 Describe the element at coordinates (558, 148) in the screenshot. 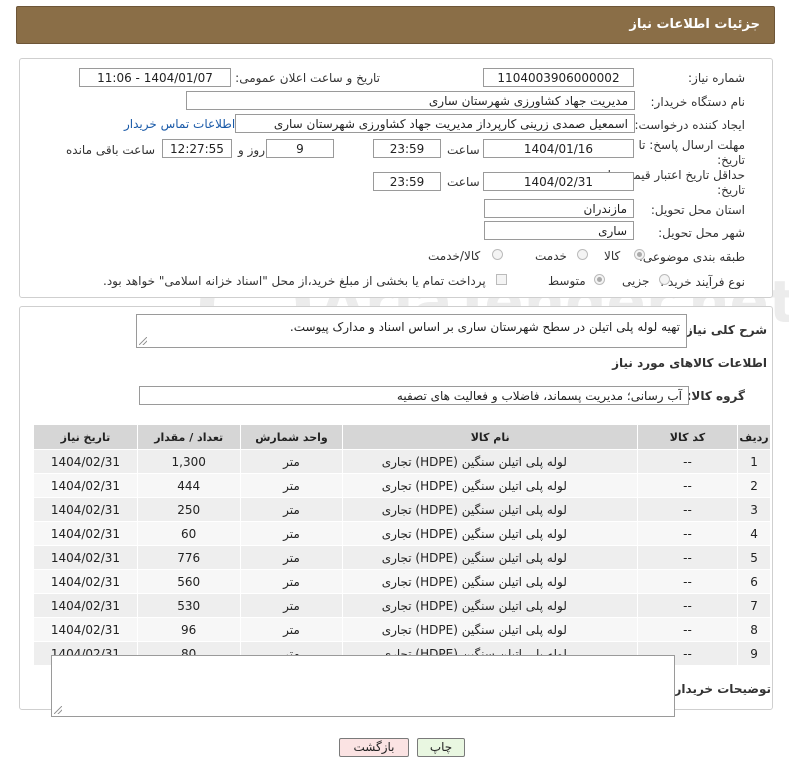

I see `reply-deadline-date-field: 1404/01/16` at that location.